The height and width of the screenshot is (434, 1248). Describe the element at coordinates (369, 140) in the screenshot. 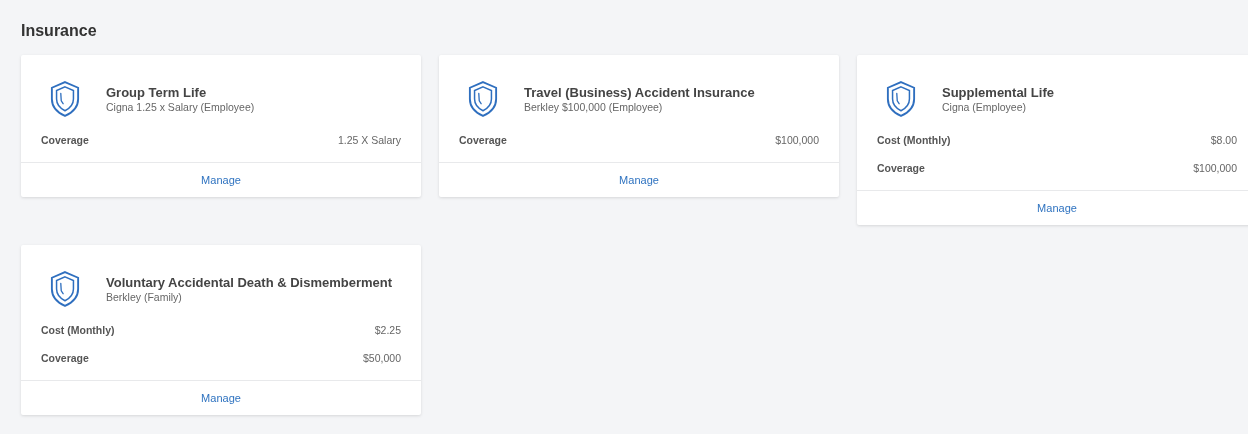

I see `field-value: 1.25 X Salary` at that location.